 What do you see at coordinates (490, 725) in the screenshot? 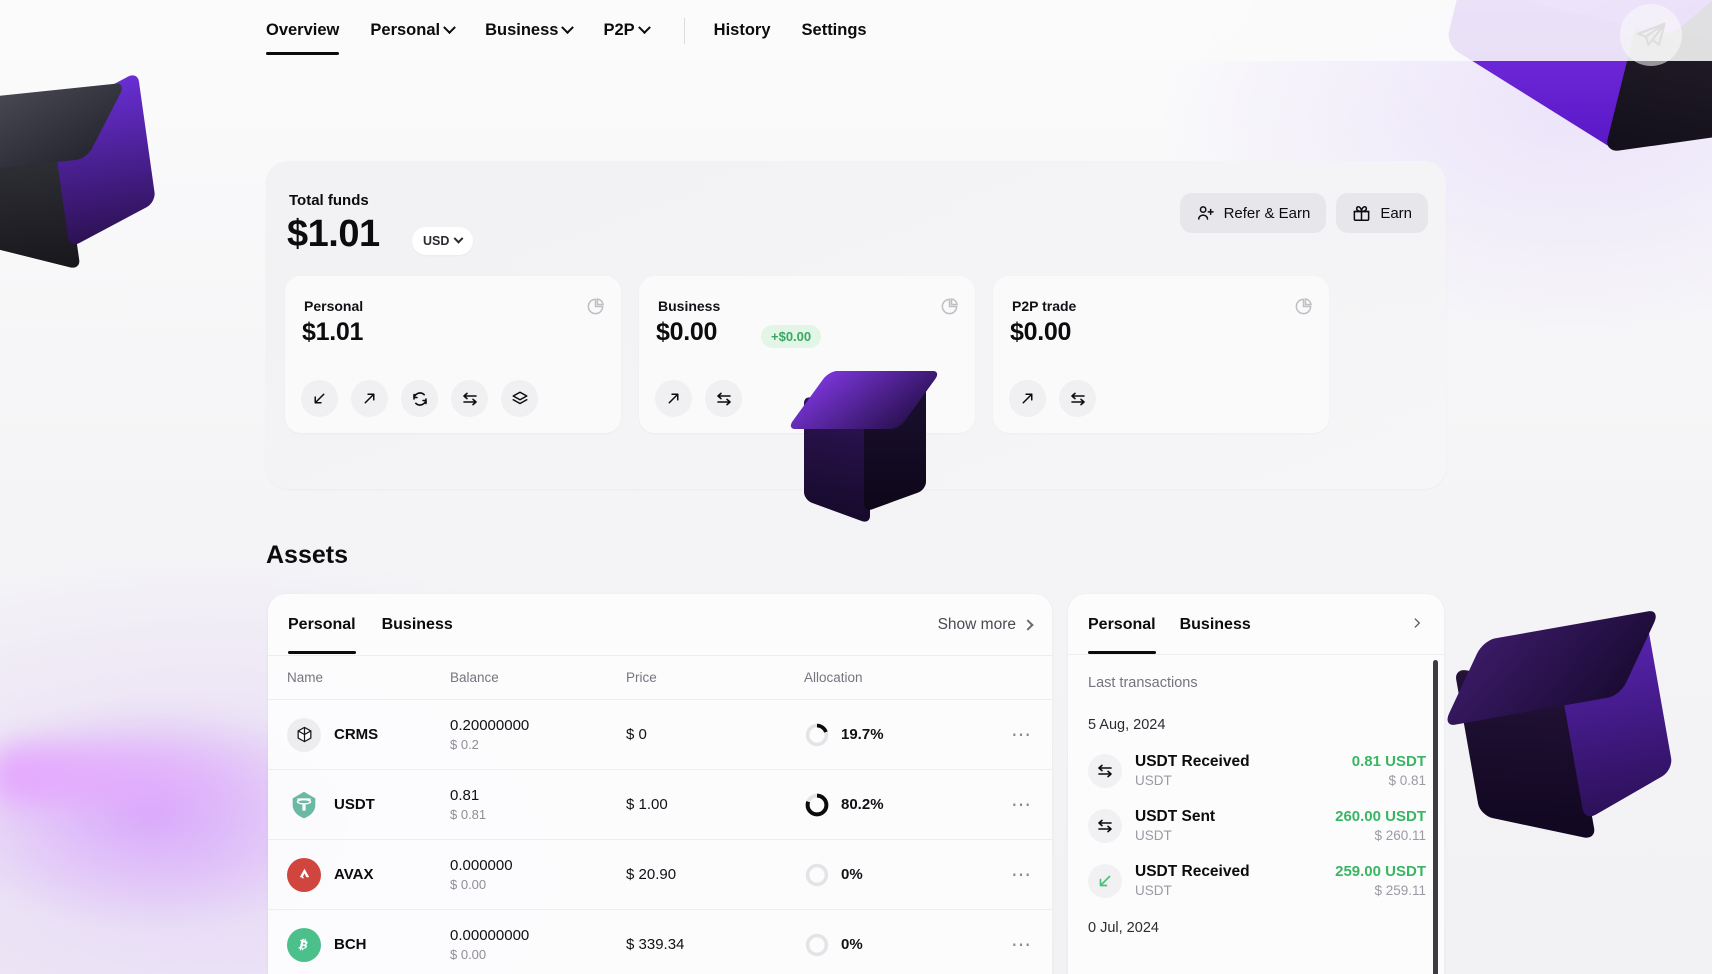
I see `asset-balance: 0.20000000` at bounding box center [490, 725].